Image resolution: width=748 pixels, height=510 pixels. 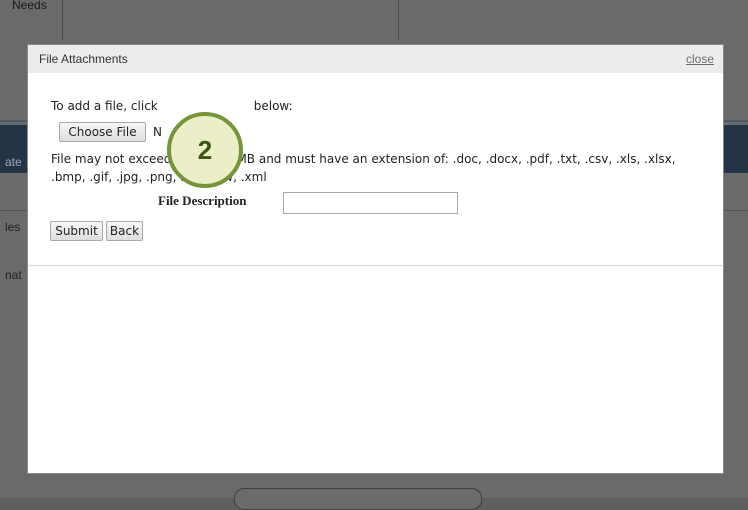 I want to click on instruction-suffix: below:, so click(x=273, y=106).